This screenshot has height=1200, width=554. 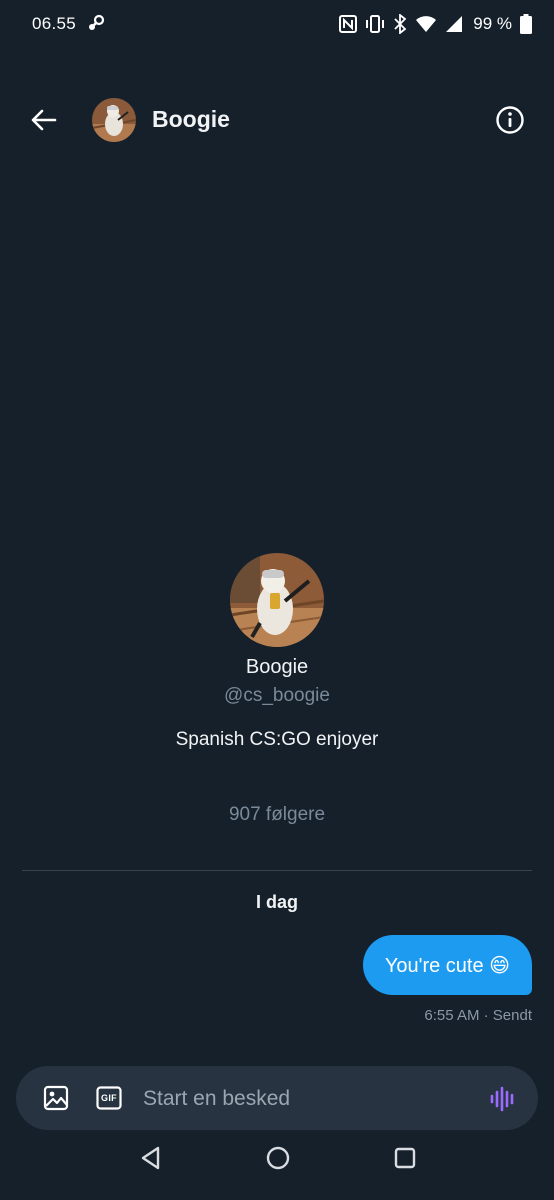 I want to click on steam-icon, so click(x=96, y=23).